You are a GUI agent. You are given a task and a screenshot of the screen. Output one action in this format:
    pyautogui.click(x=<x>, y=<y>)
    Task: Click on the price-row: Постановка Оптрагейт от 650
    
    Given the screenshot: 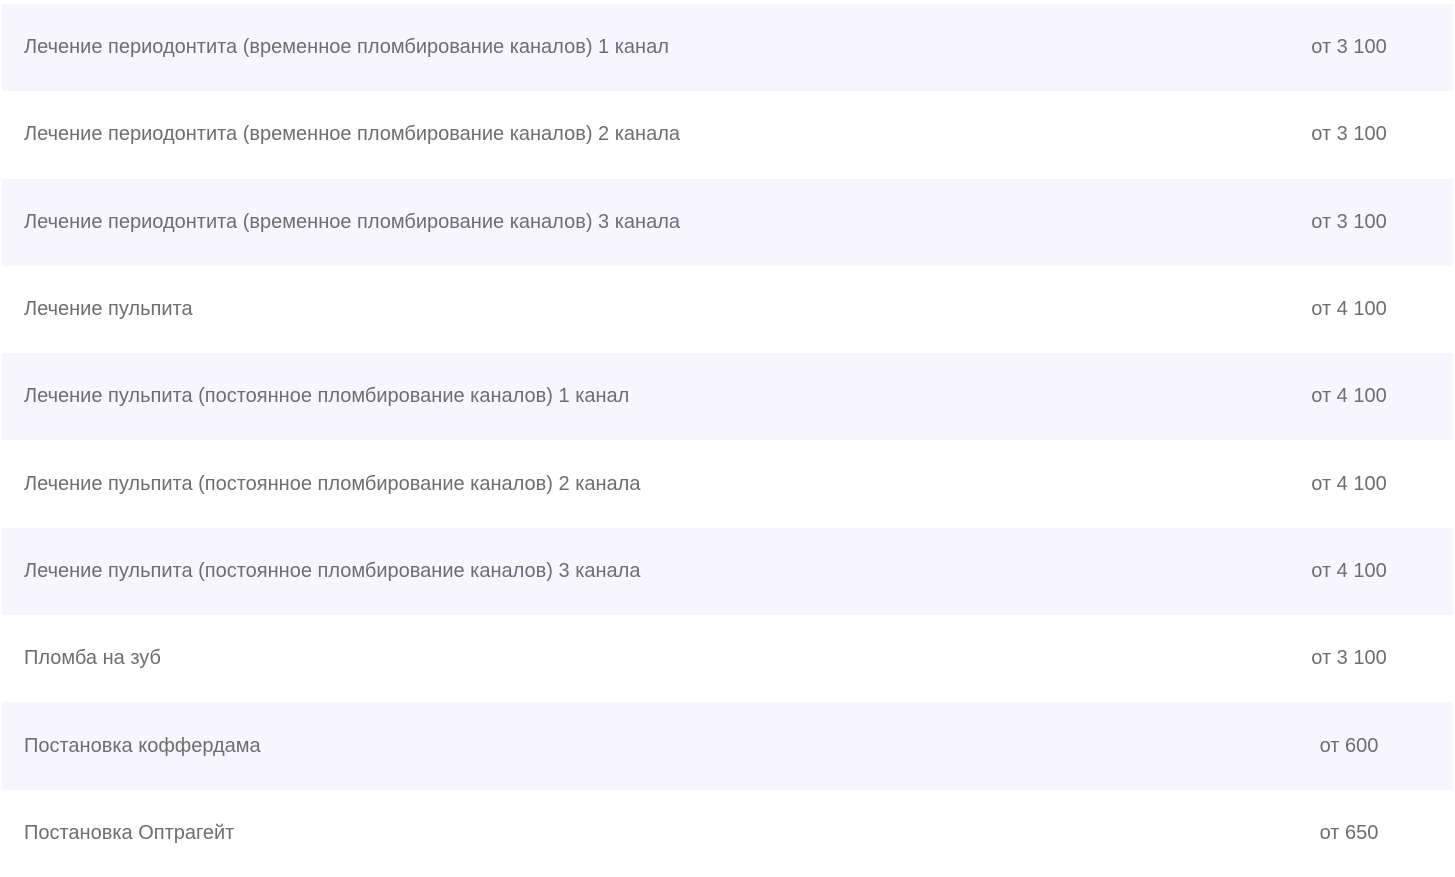 What is the action you would take?
    pyautogui.click(x=727, y=833)
    